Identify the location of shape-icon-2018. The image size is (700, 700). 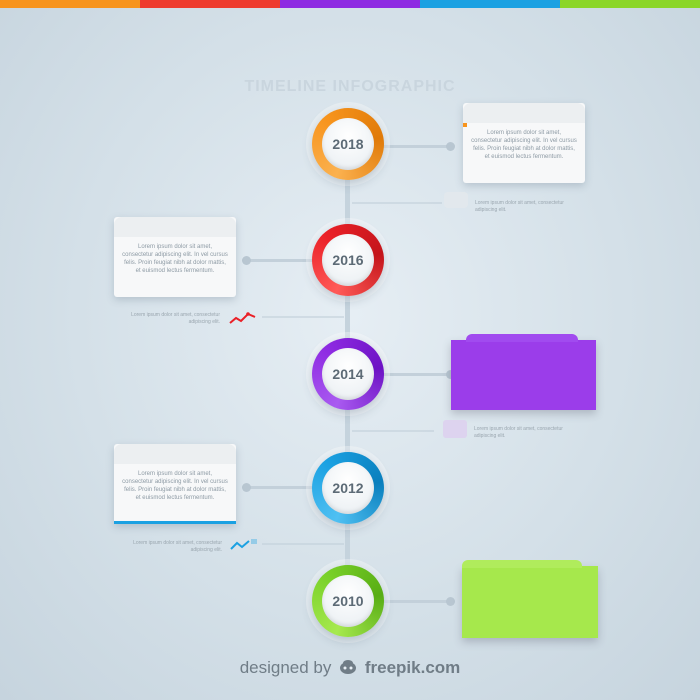
(456, 200).